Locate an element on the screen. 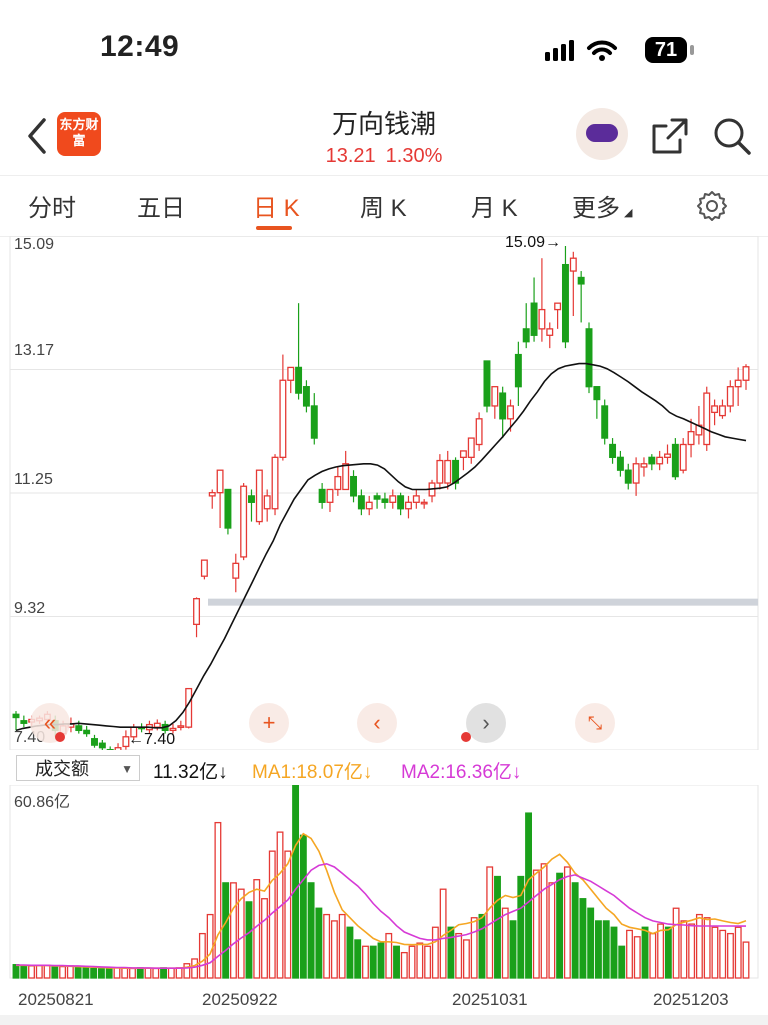  more-triangle-icon: ◢ is located at coordinates (628, 213).